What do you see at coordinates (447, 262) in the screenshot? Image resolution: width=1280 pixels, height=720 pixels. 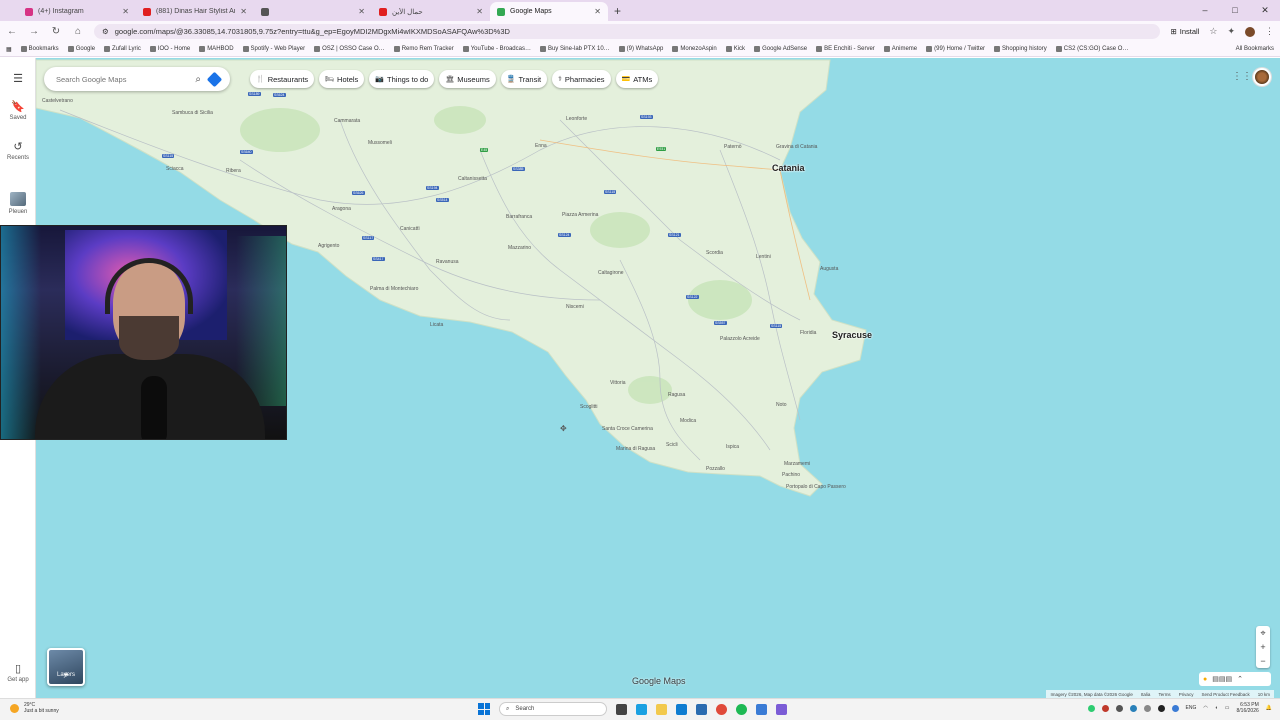 I see `town-label: Ravanusa` at bounding box center [447, 262].